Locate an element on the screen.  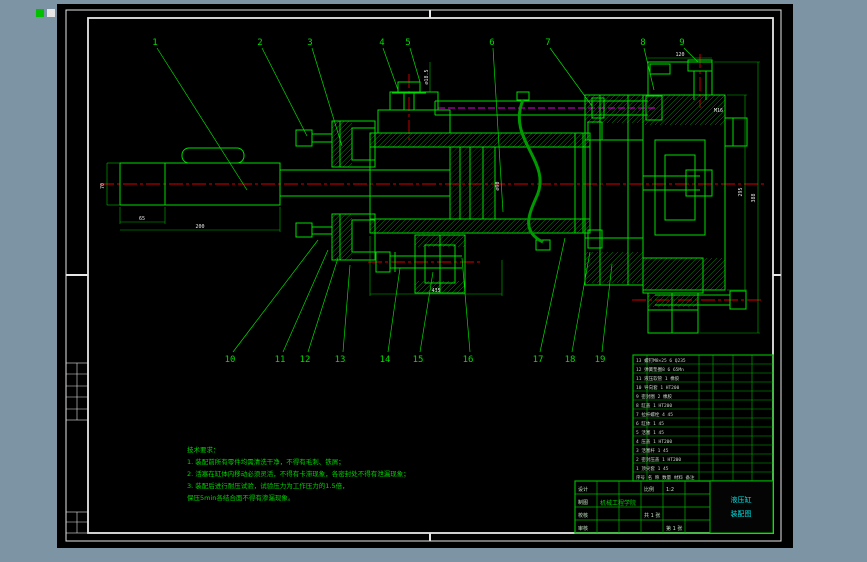
callout-6: 6 is located at coordinates (491, 43).